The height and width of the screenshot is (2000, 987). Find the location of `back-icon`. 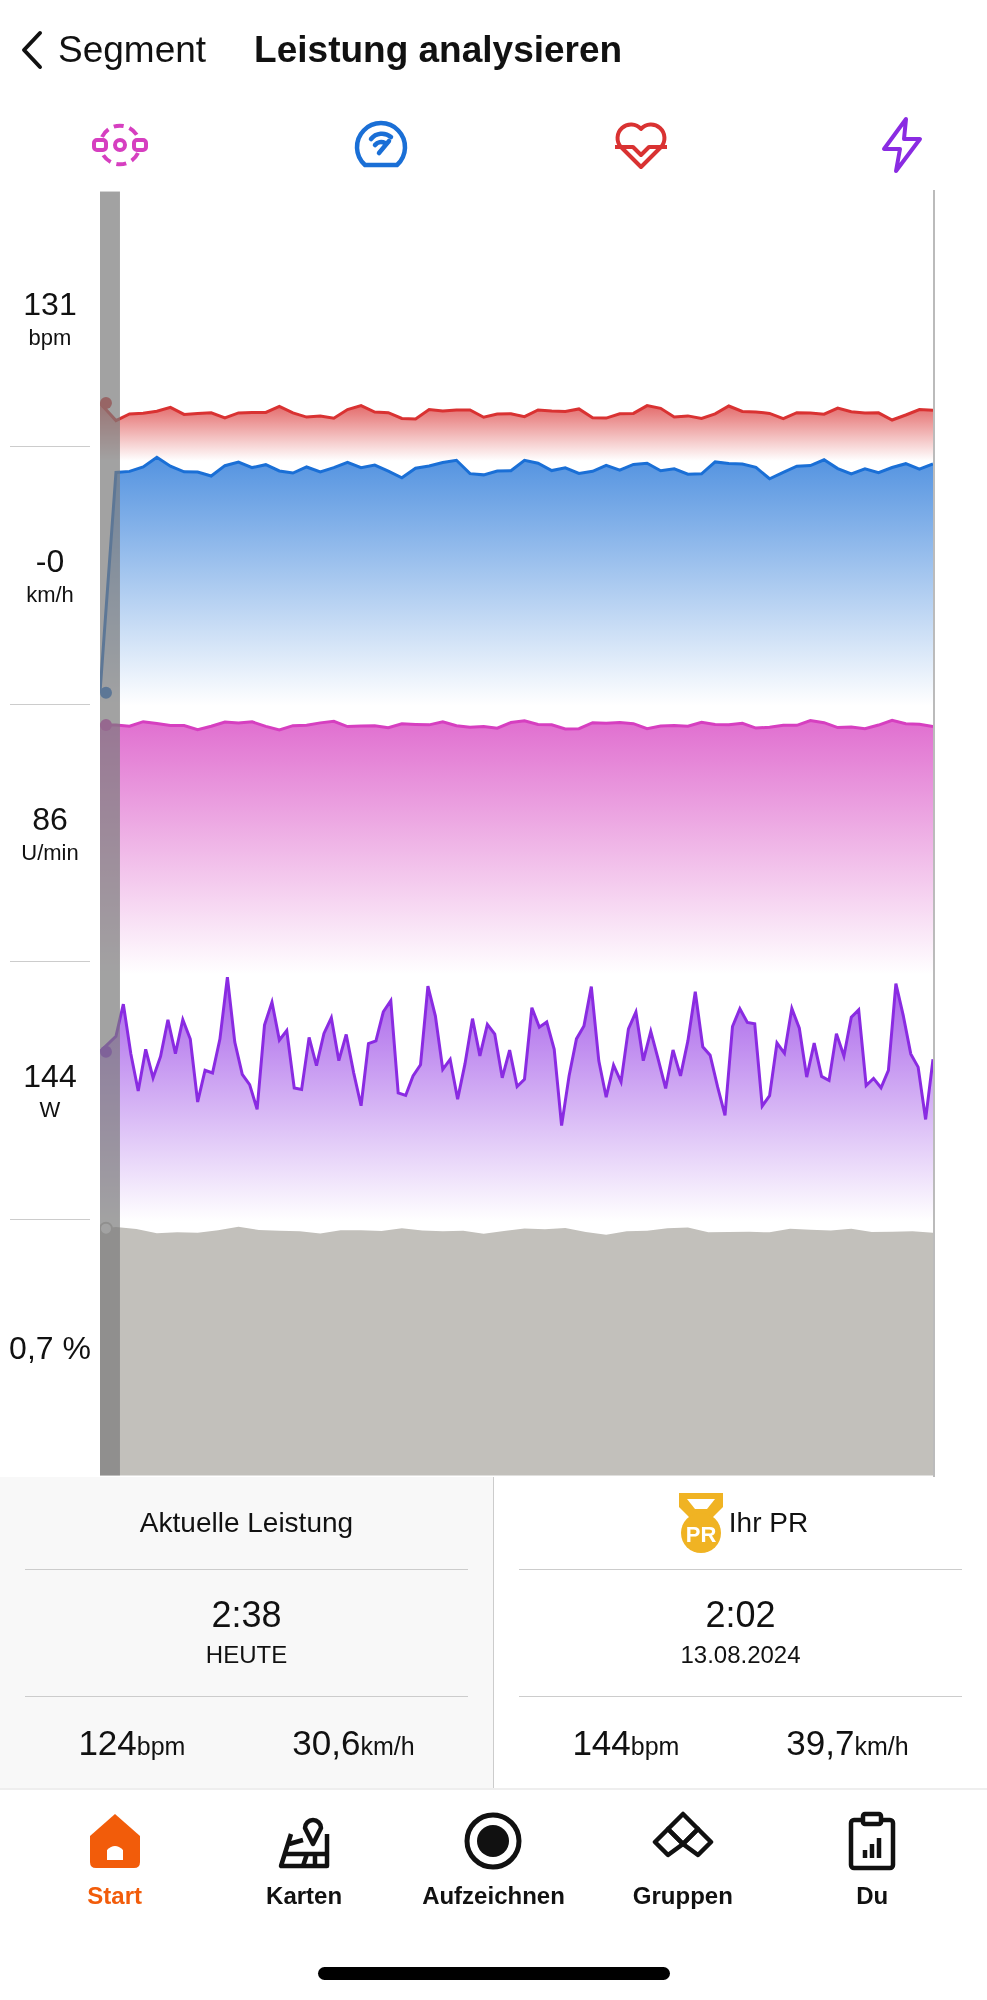

back-icon is located at coordinates (32, 50).